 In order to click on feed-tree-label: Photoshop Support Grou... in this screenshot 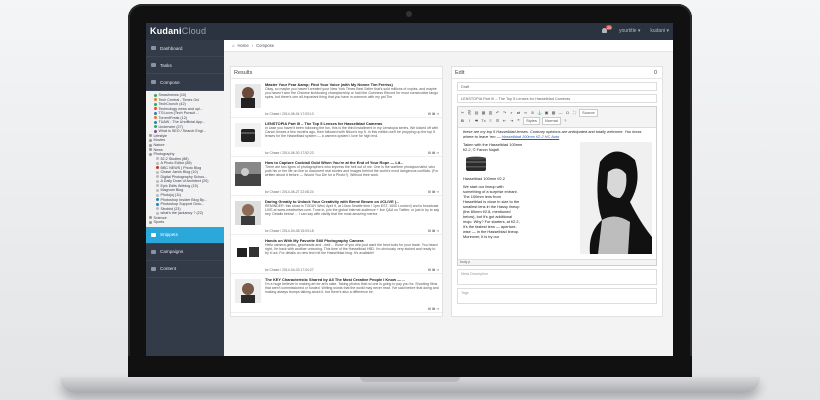, I will do `click(182, 204)`.